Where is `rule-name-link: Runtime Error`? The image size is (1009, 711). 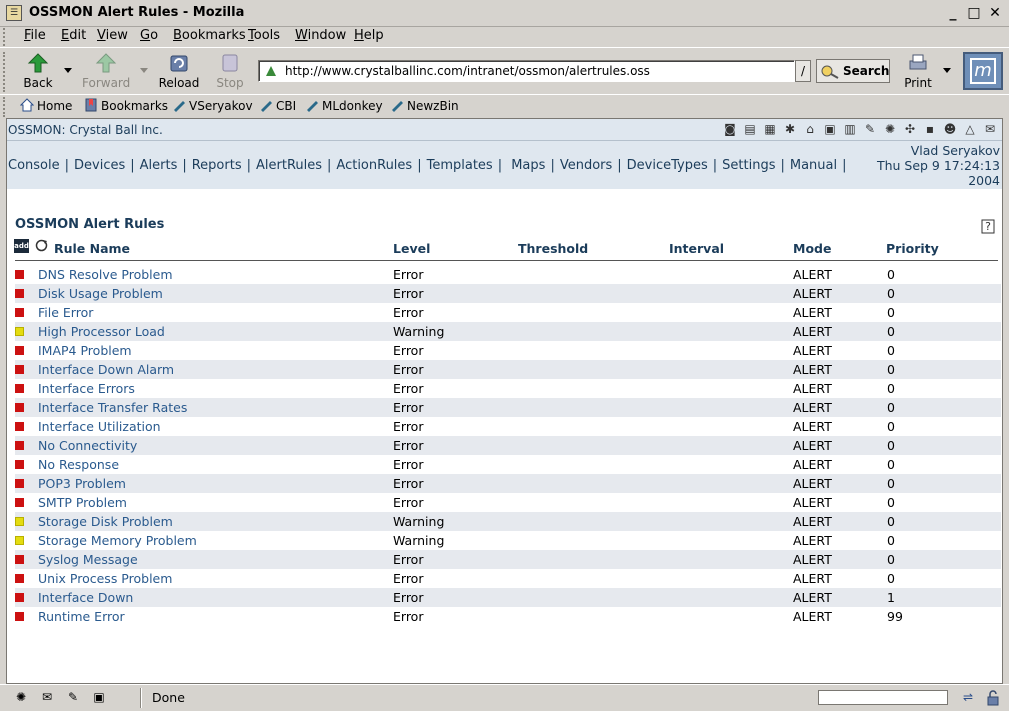
rule-name-link: Runtime Error is located at coordinates (81, 616).